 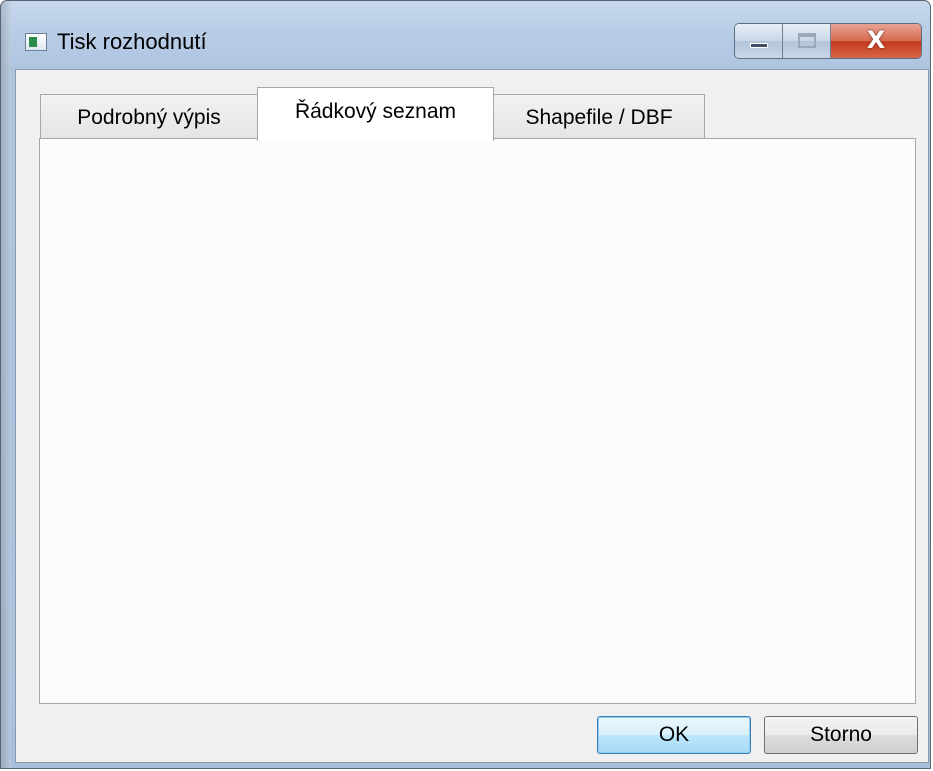 I want to click on ok-button: OK, so click(x=674, y=735).